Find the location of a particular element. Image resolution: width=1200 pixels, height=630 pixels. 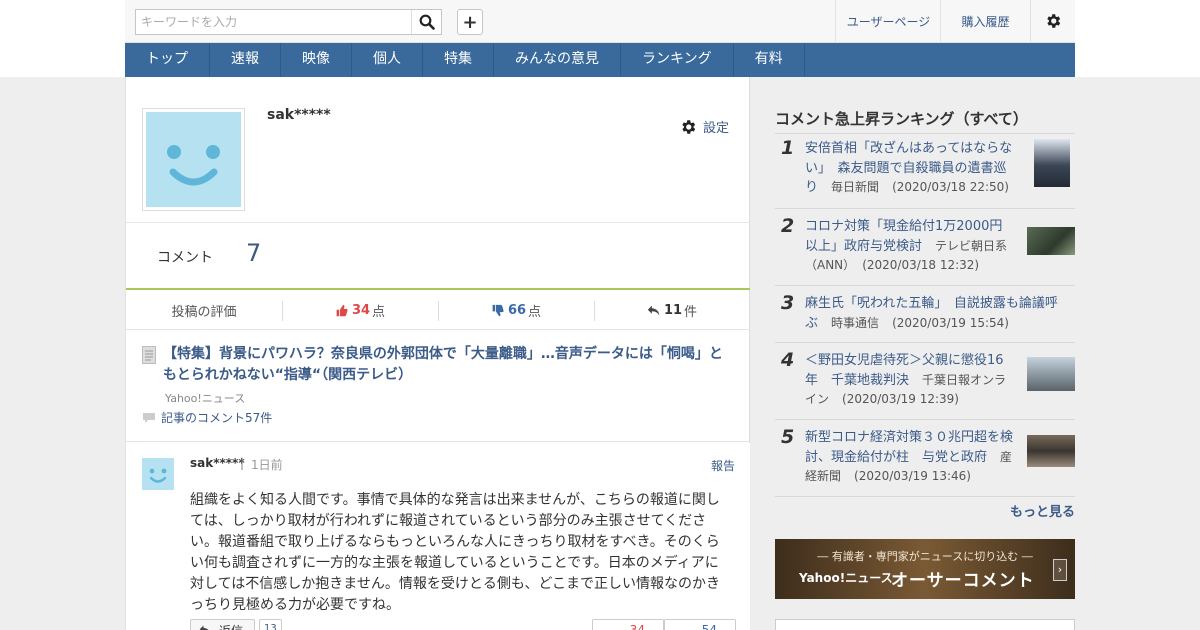

nav-item-breaking: 速報 is located at coordinates (245, 60).